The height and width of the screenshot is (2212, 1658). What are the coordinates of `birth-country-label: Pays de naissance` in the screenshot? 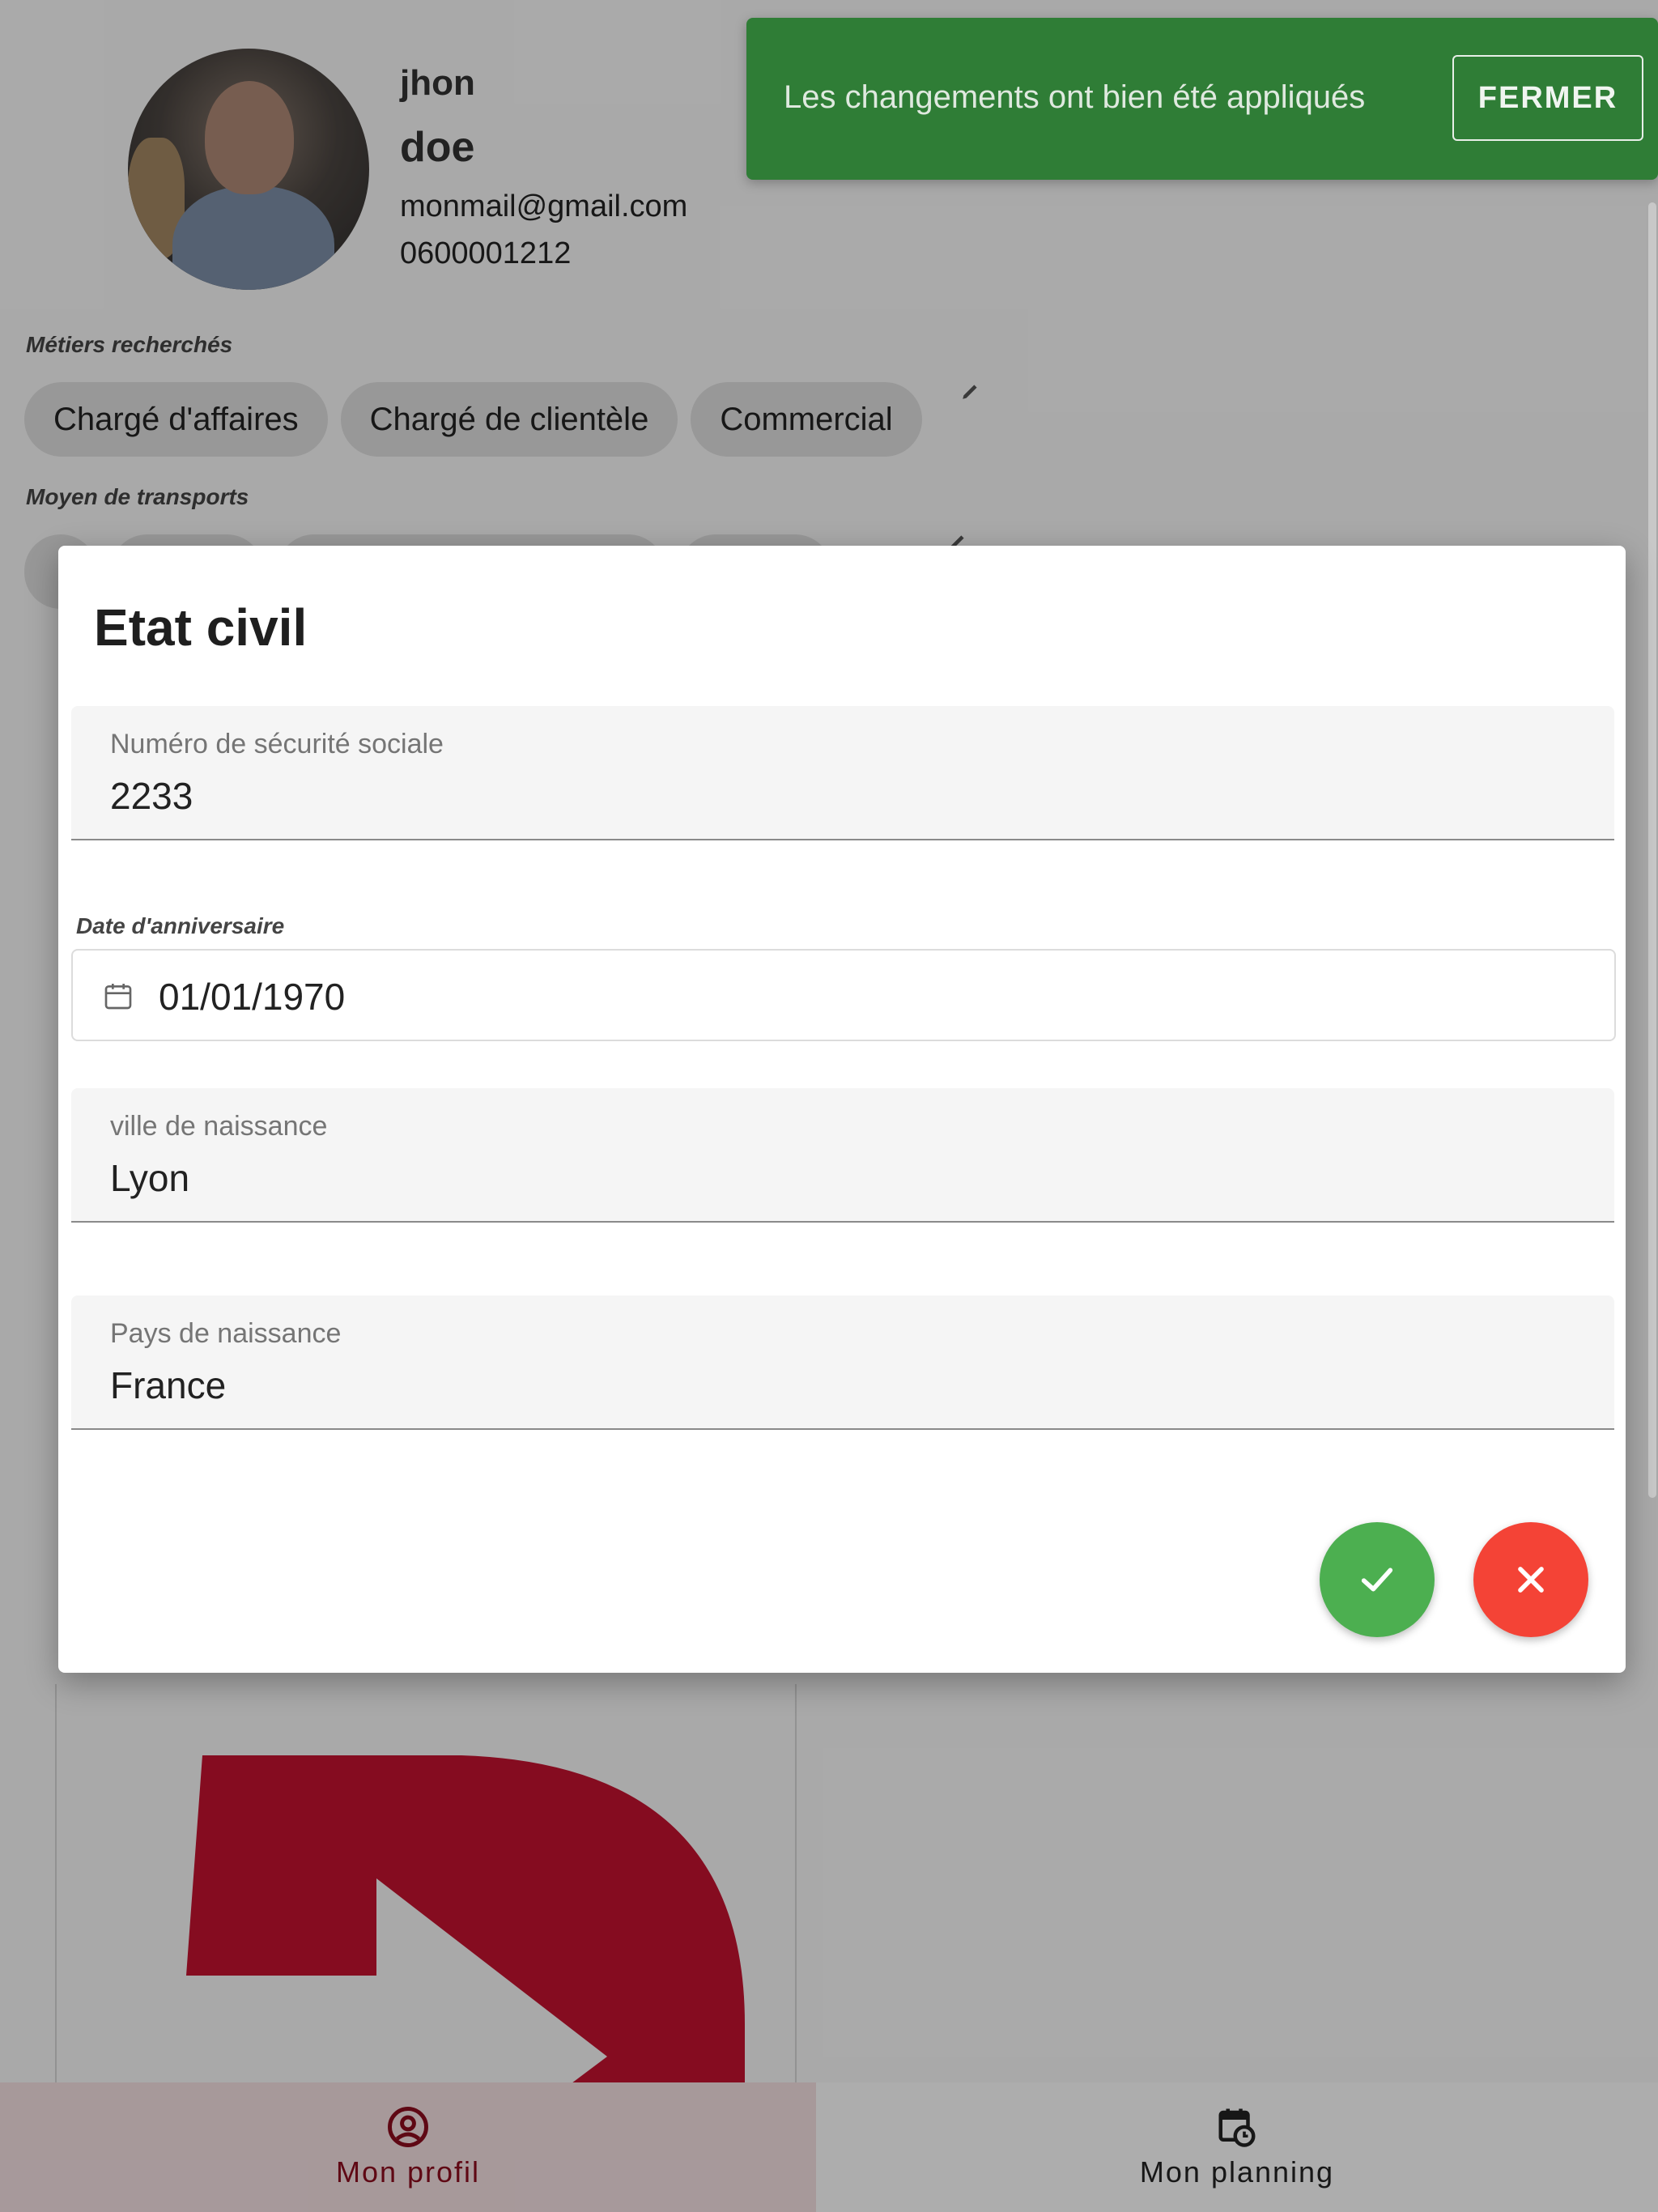 It's located at (226, 1333).